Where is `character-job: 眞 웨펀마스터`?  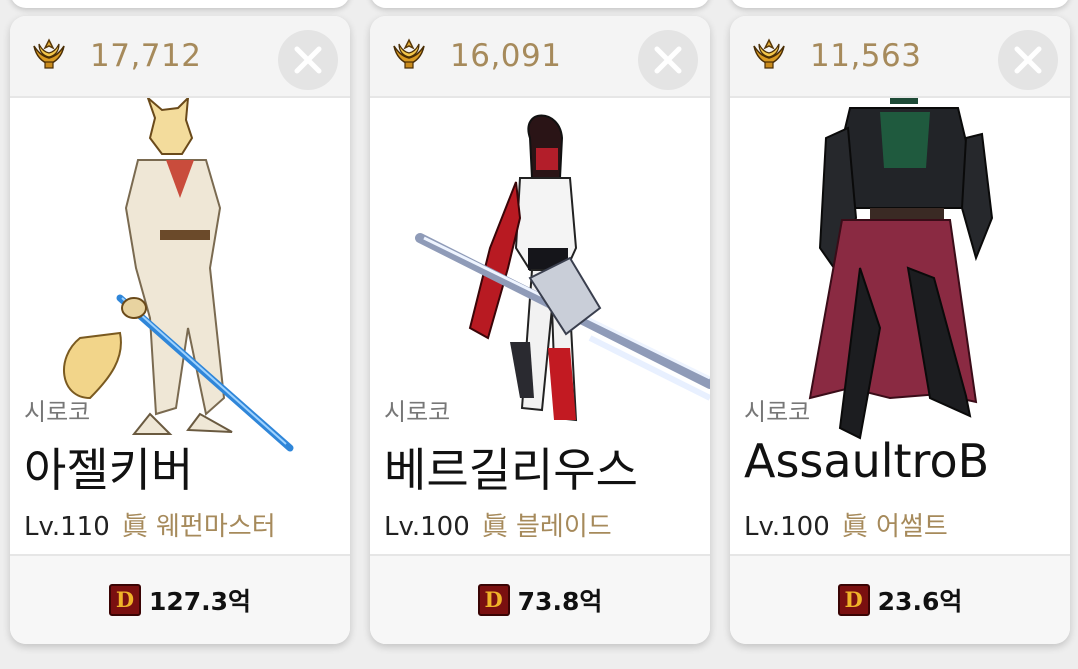 character-job: 眞 웨펀마스터 is located at coordinates (198, 527).